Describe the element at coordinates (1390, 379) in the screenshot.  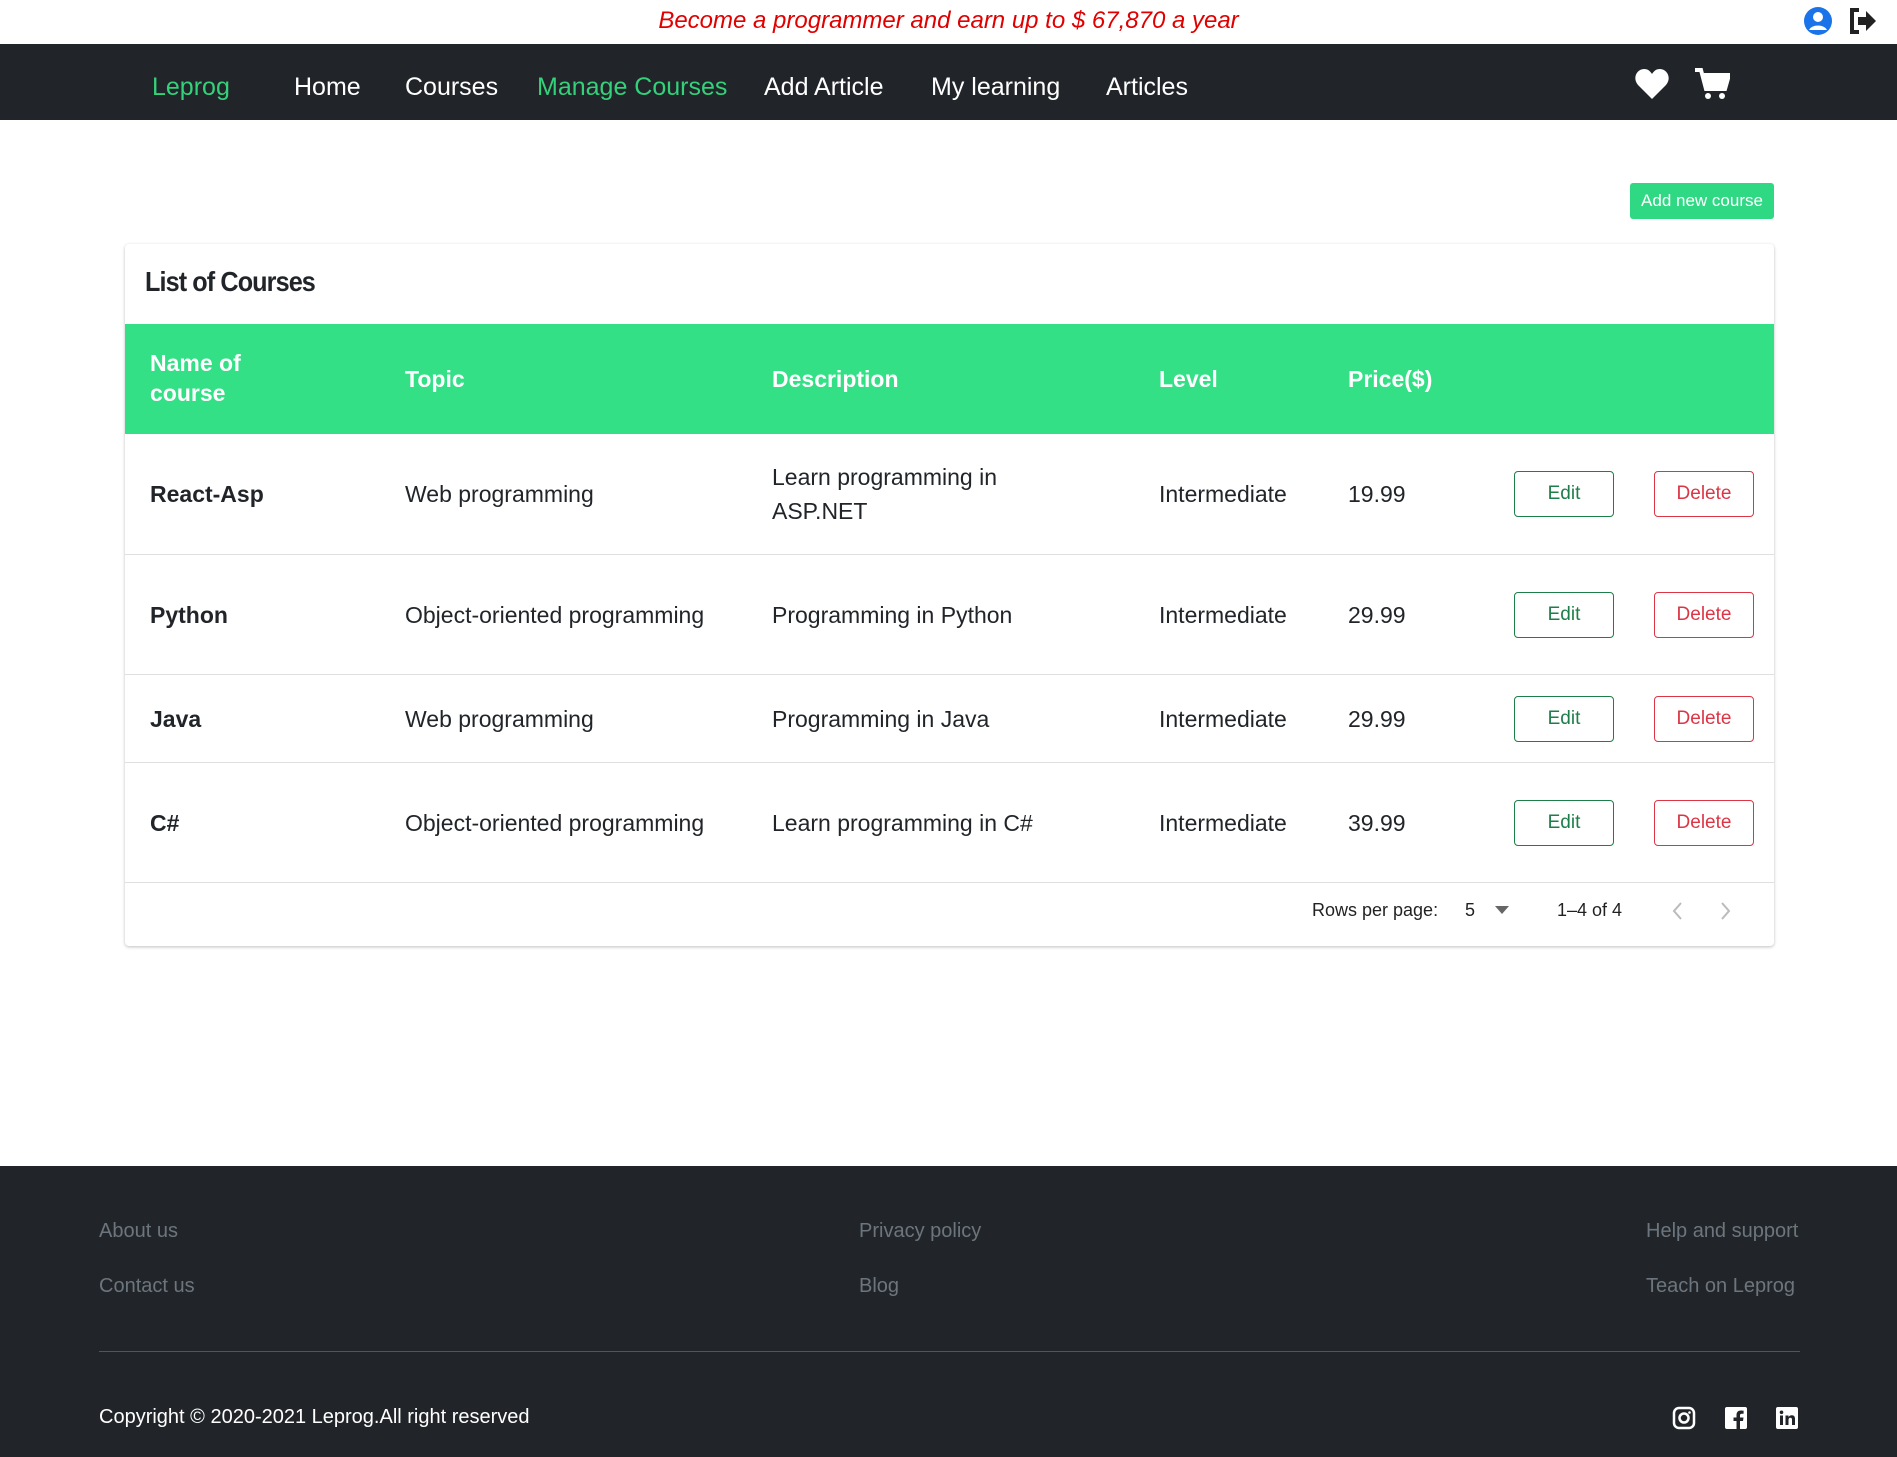
I see `header-price: Price($)` at that location.